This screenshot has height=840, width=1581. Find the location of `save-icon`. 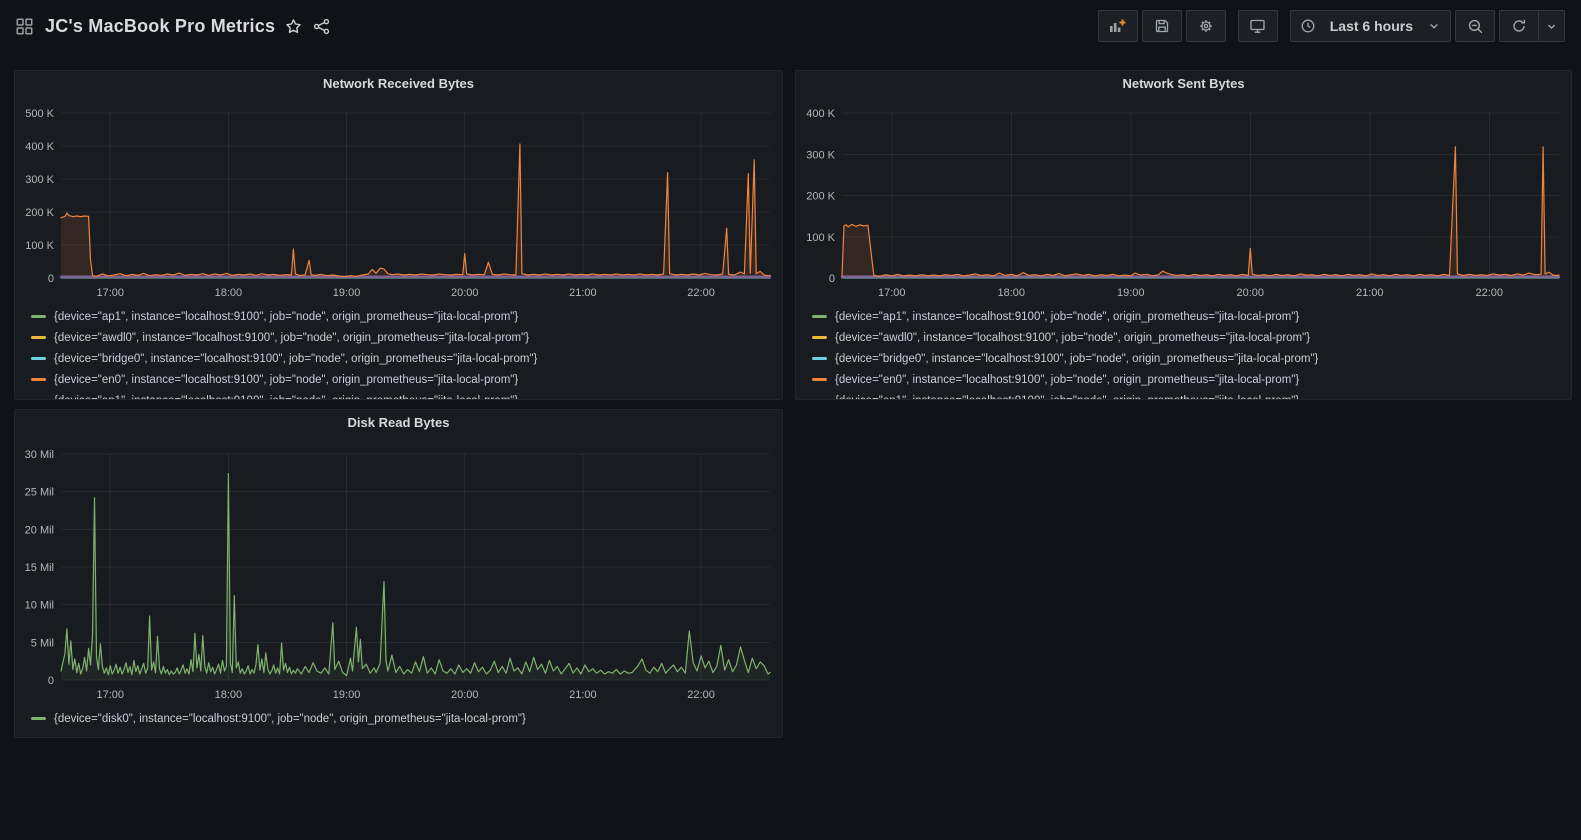

save-icon is located at coordinates (1161, 26).